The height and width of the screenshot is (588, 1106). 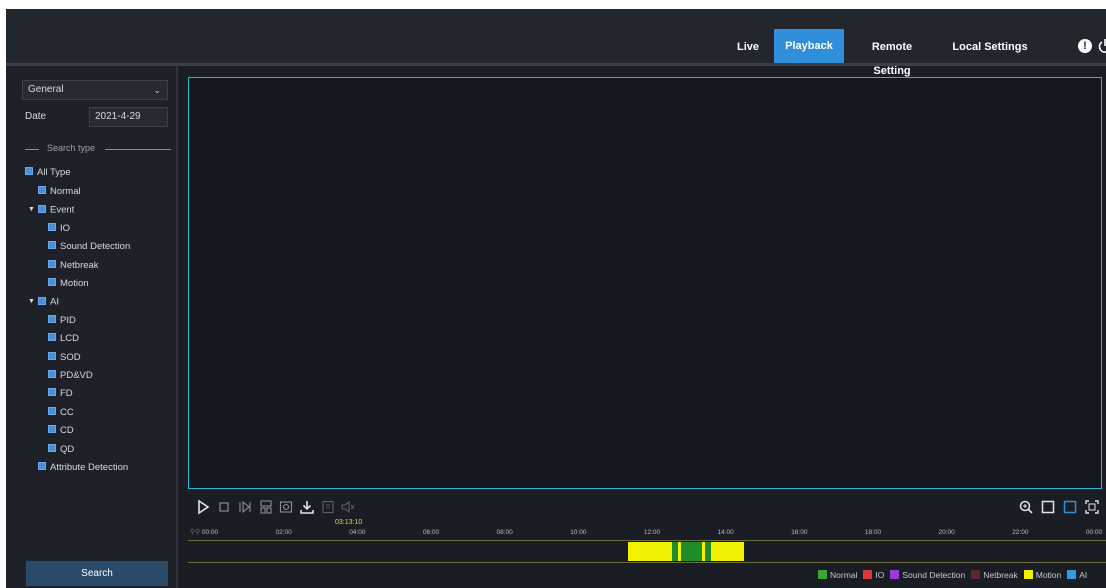 I want to click on download-icon, so click(x=307, y=507).